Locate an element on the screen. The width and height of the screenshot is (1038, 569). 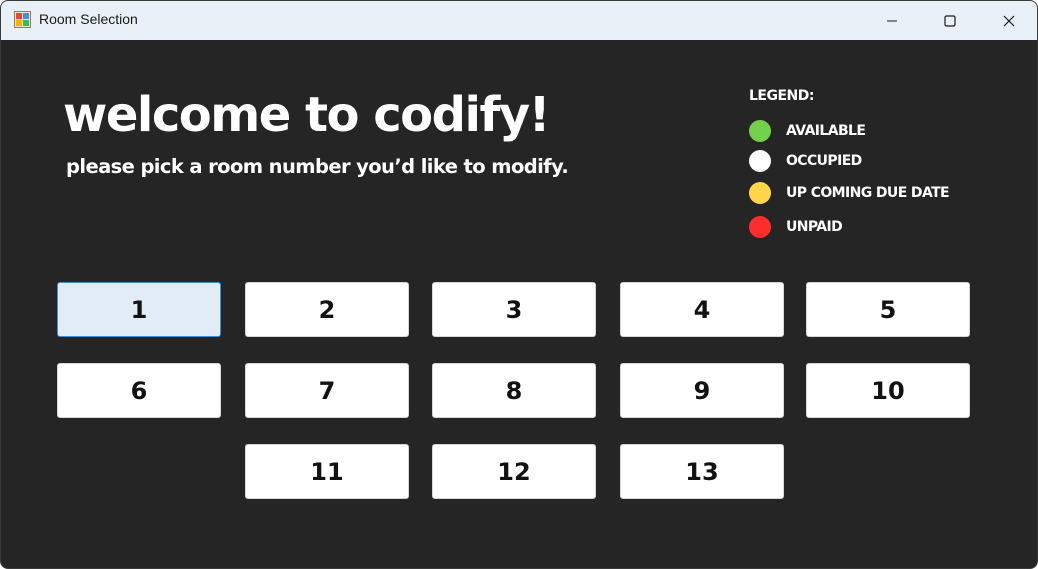
maximize-button is located at coordinates (950, 20).